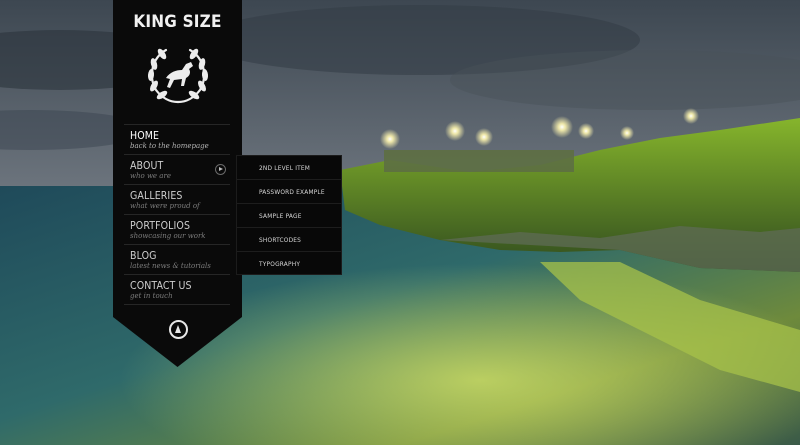 Image resolution: width=800 pixels, height=445 pixels. I want to click on brand-title: KING SIZE, so click(177, 22).